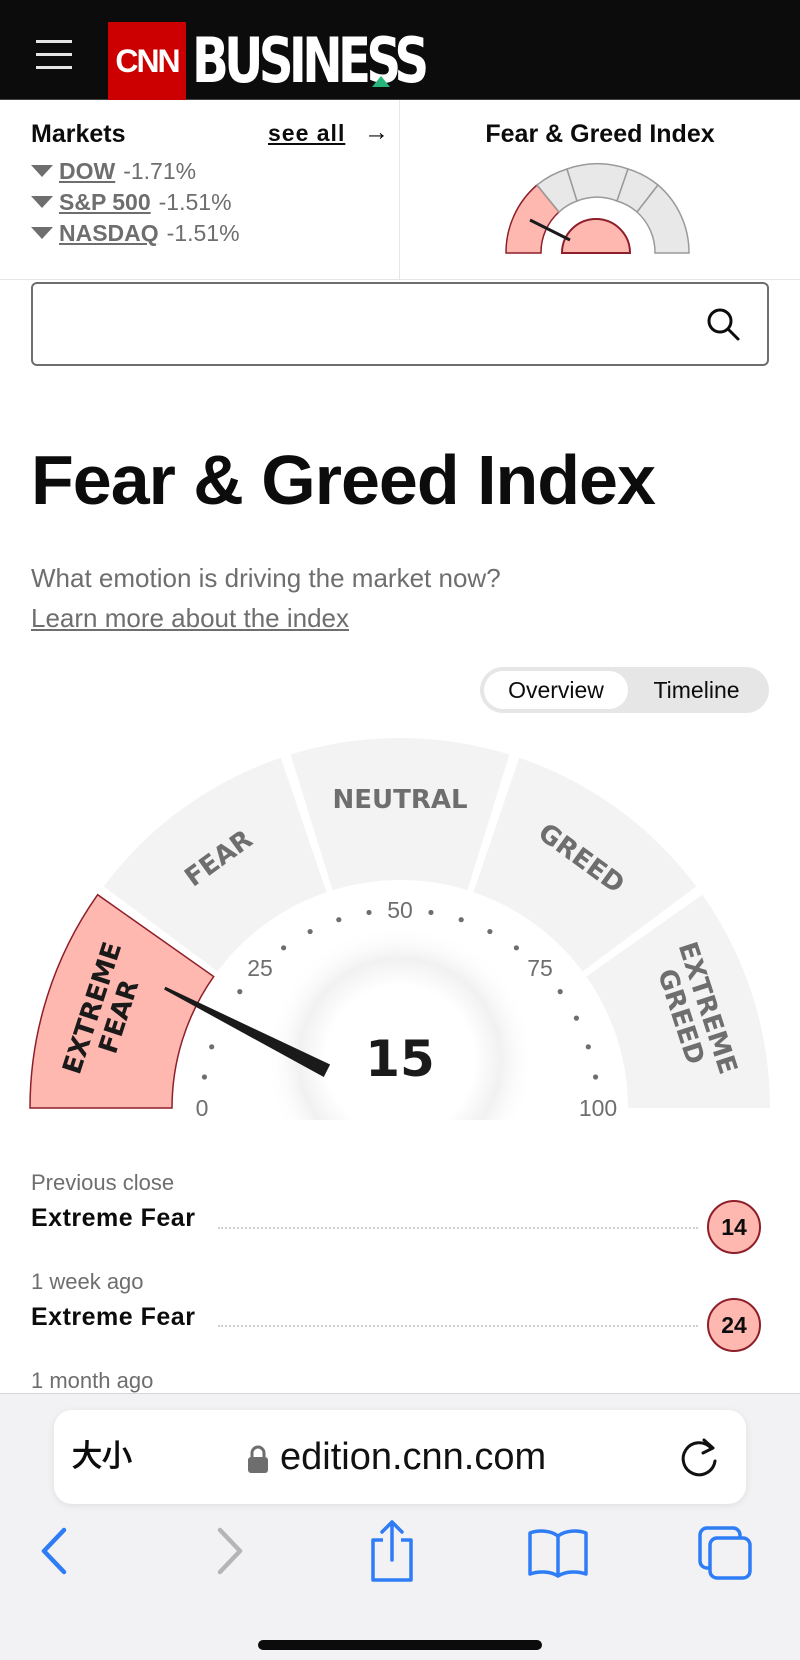  What do you see at coordinates (190, 618) in the screenshot?
I see `learn-more-link: Learn more about the index` at bounding box center [190, 618].